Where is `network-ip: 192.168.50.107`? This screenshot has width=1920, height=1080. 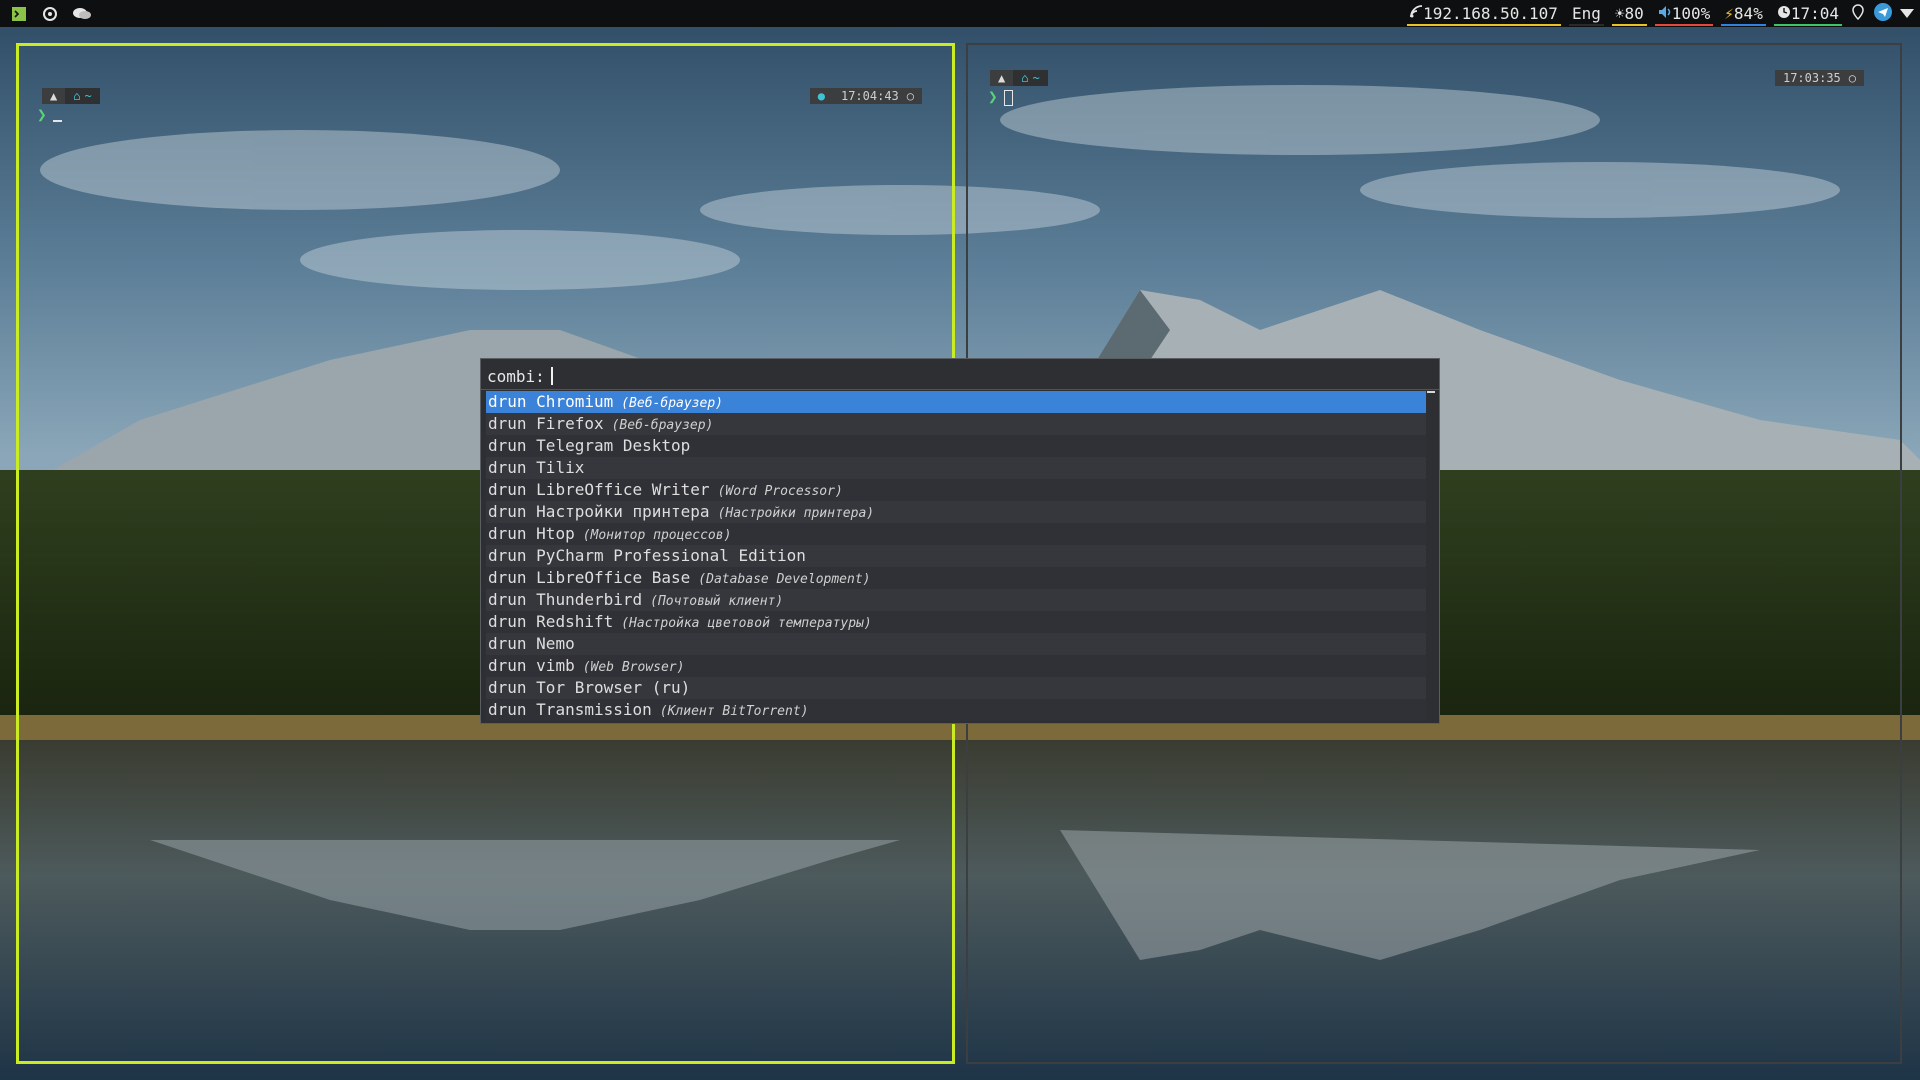
network-ip: 192.168.50.107 is located at coordinates (1490, 13).